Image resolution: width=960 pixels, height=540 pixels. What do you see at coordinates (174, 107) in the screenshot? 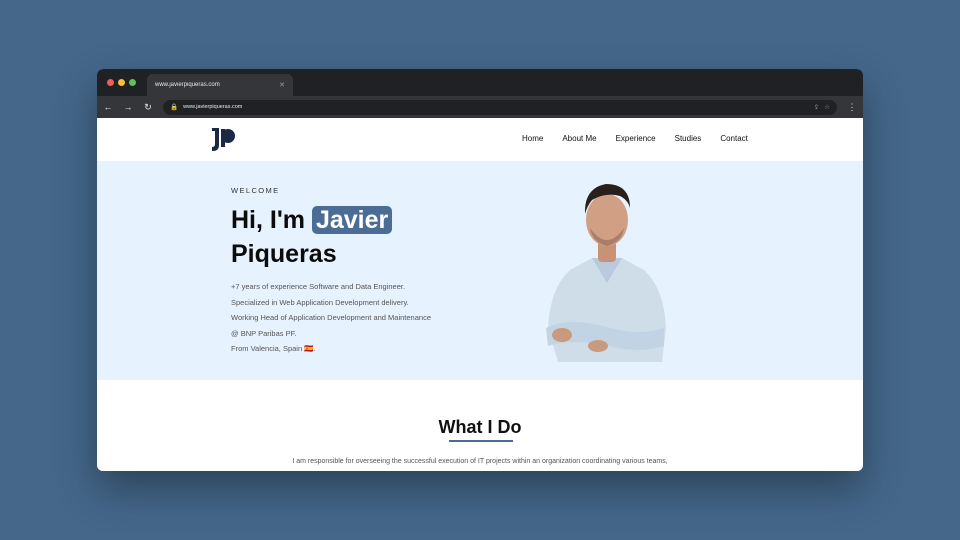
I see `lock-icon: 🔒` at bounding box center [174, 107].